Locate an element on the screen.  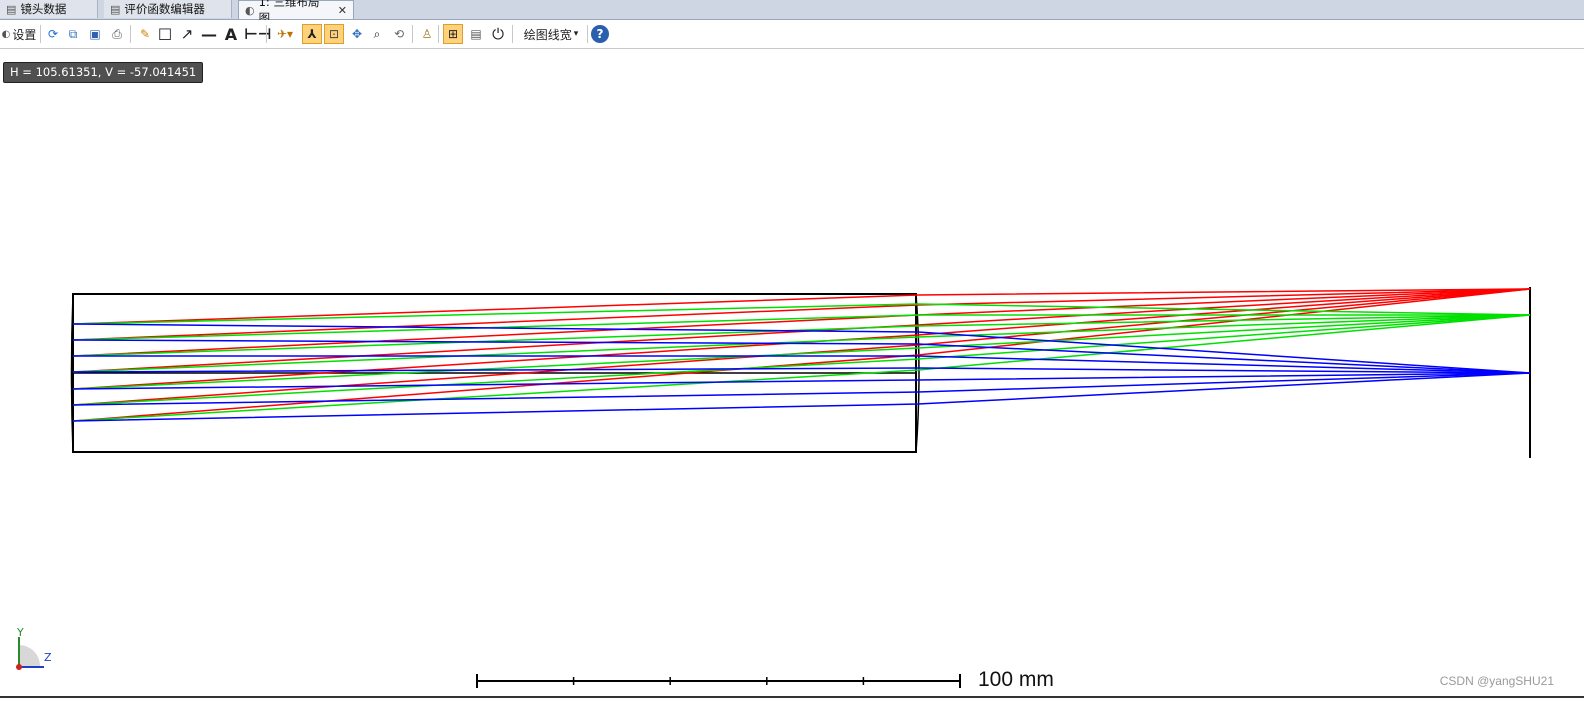
triad-shade is located at coordinates (29, 655).